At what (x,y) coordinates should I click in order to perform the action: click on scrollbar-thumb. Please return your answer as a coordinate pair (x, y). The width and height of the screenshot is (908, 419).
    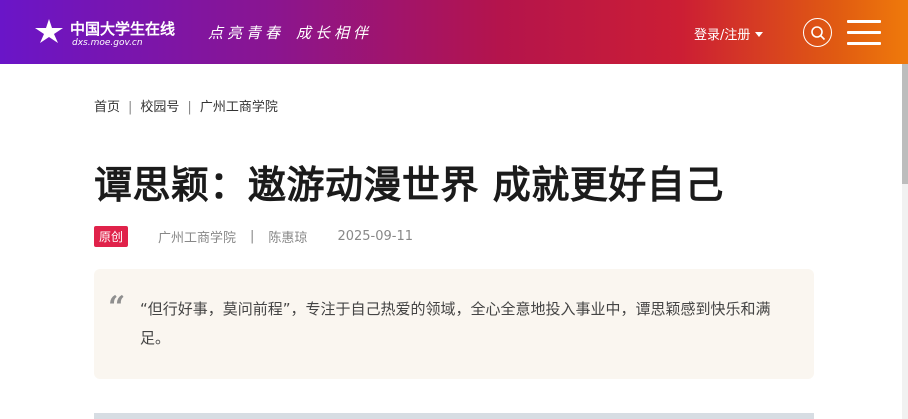
    Looking at the image, I should click on (905, 124).